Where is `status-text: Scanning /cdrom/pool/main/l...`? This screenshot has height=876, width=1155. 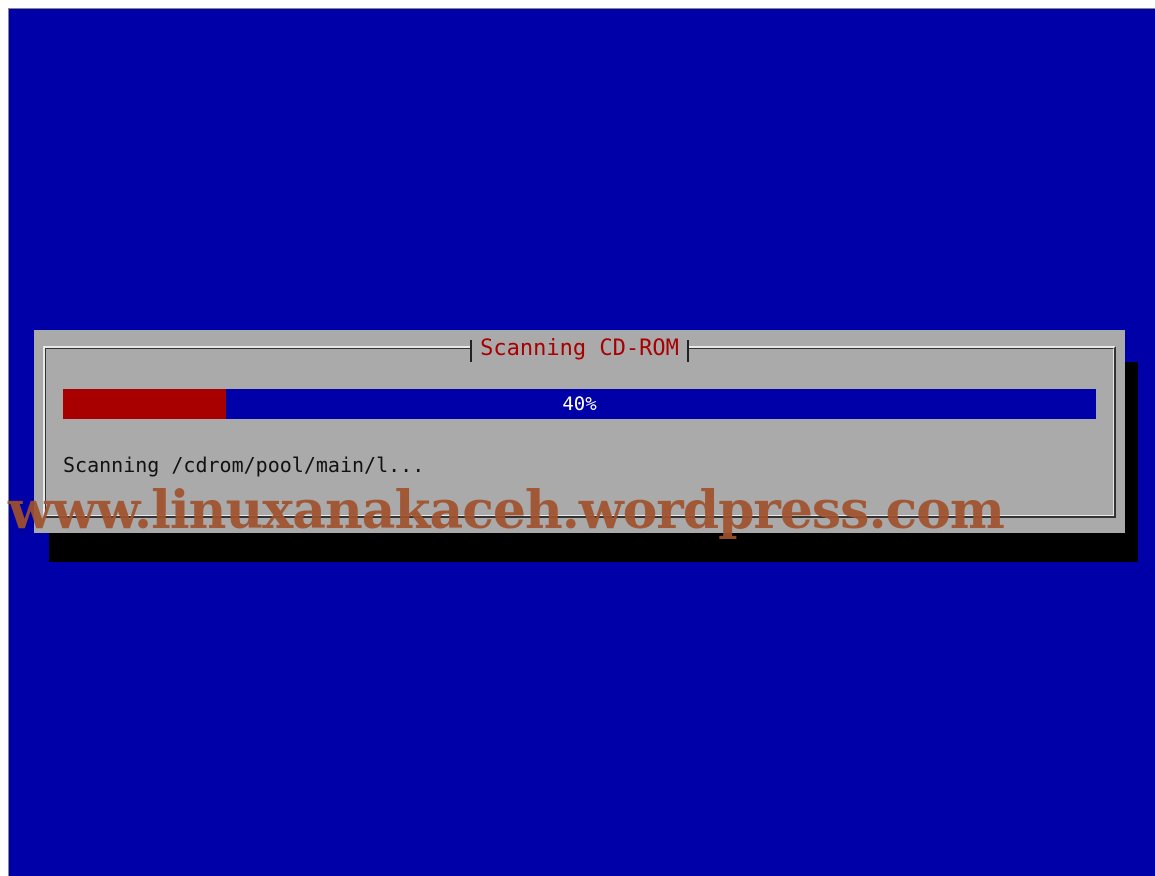 status-text: Scanning /cdrom/pool/main/l... is located at coordinates (244, 465).